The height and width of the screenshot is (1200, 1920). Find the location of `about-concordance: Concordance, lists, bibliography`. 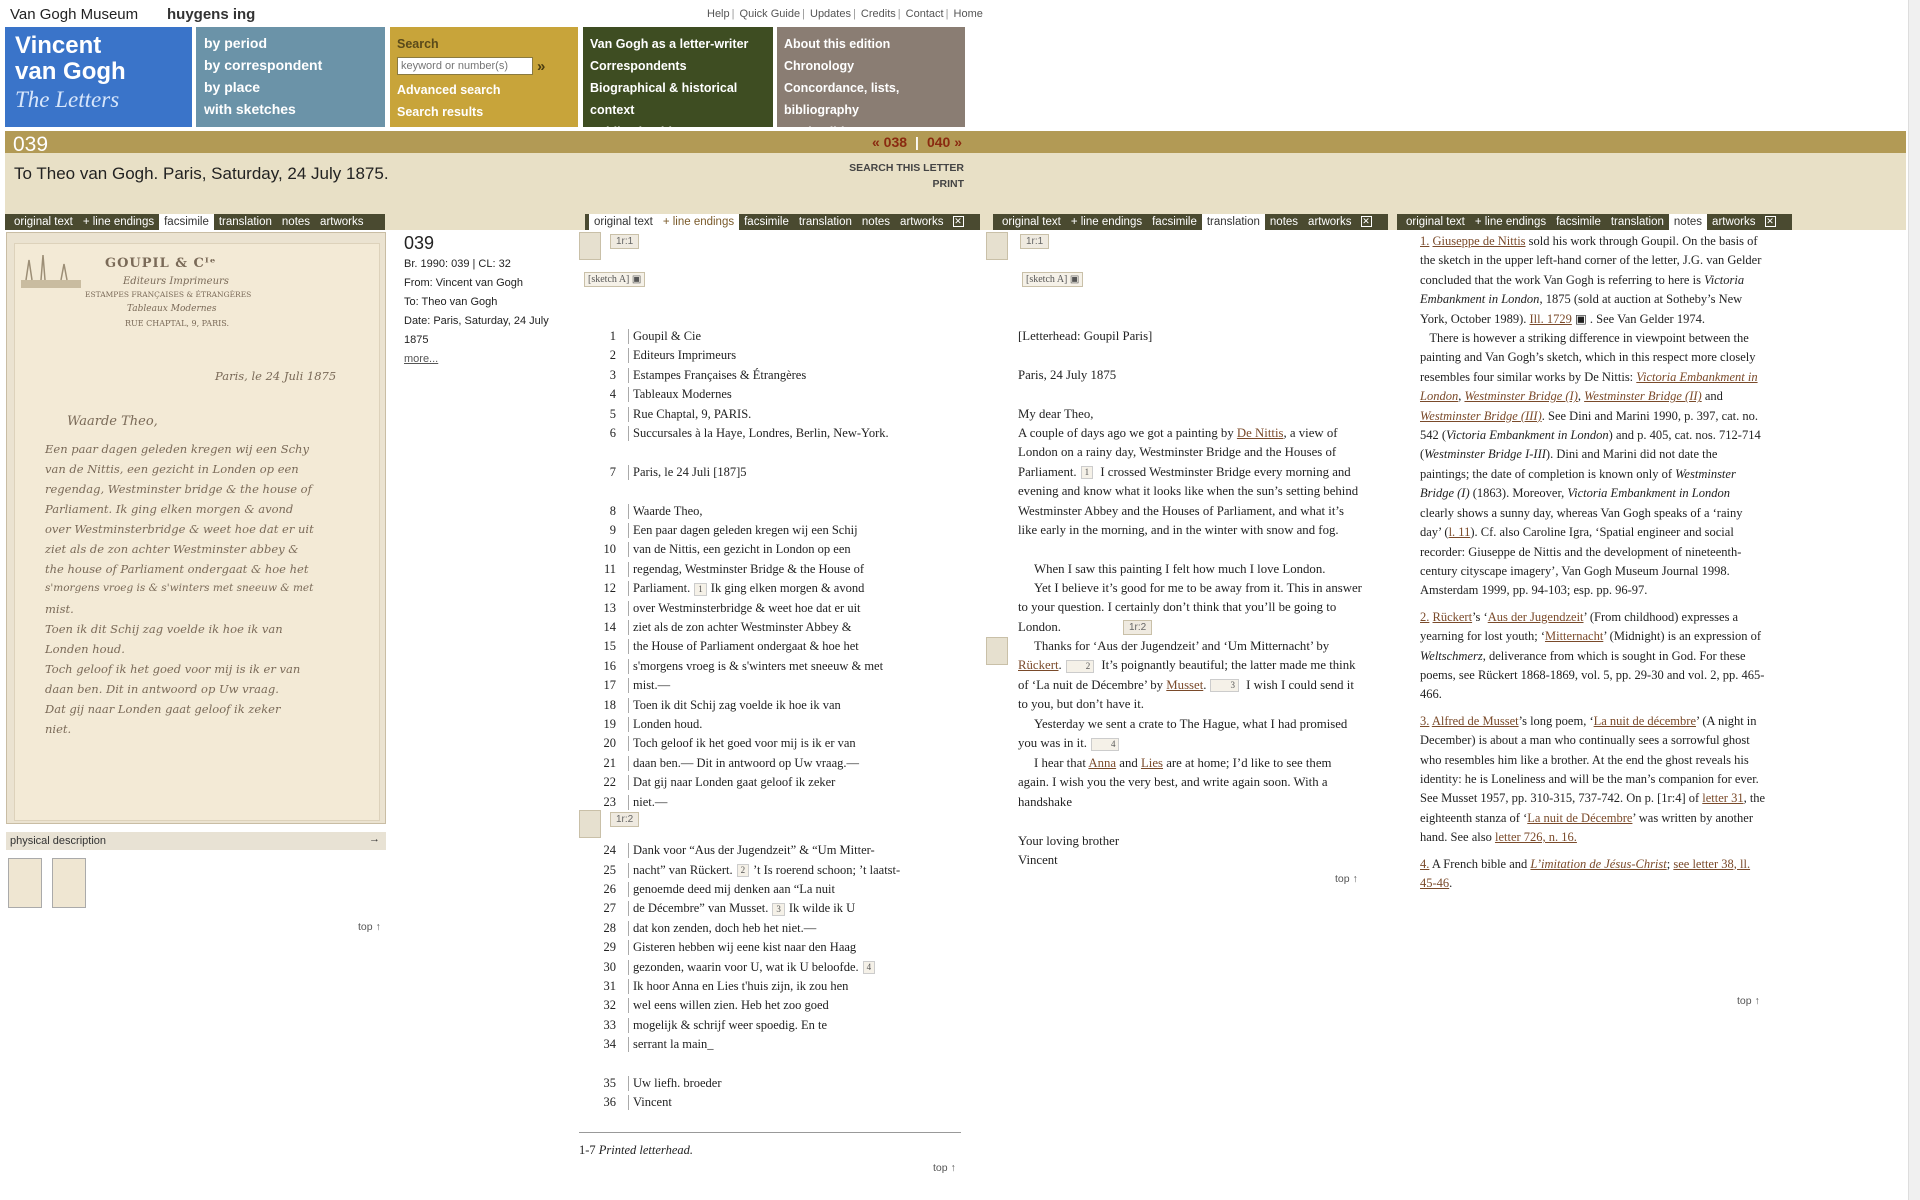

about-concordance: Concordance, lists, bibliography is located at coordinates (871, 99).